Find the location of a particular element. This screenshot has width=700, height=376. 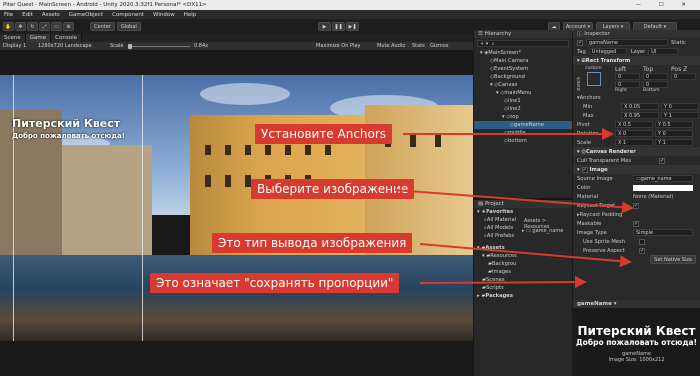

callout-arrows is located at coordinates (514, 208).